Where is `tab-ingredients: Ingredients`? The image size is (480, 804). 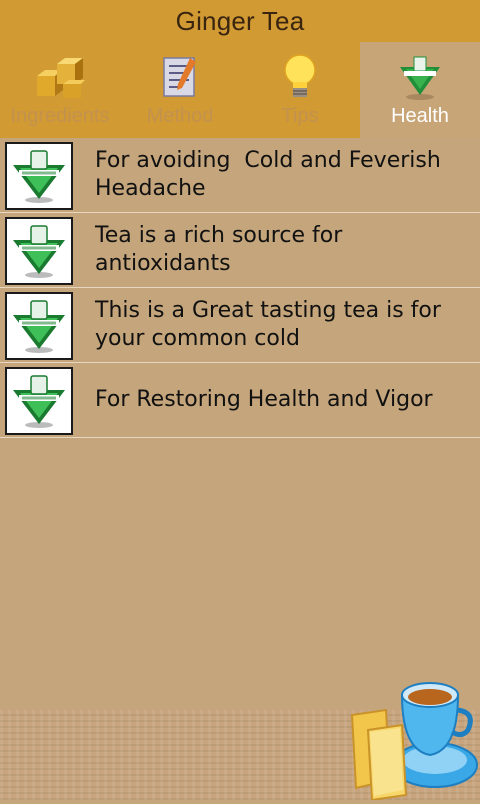 tab-ingredients: Ingredients is located at coordinates (60, 90).